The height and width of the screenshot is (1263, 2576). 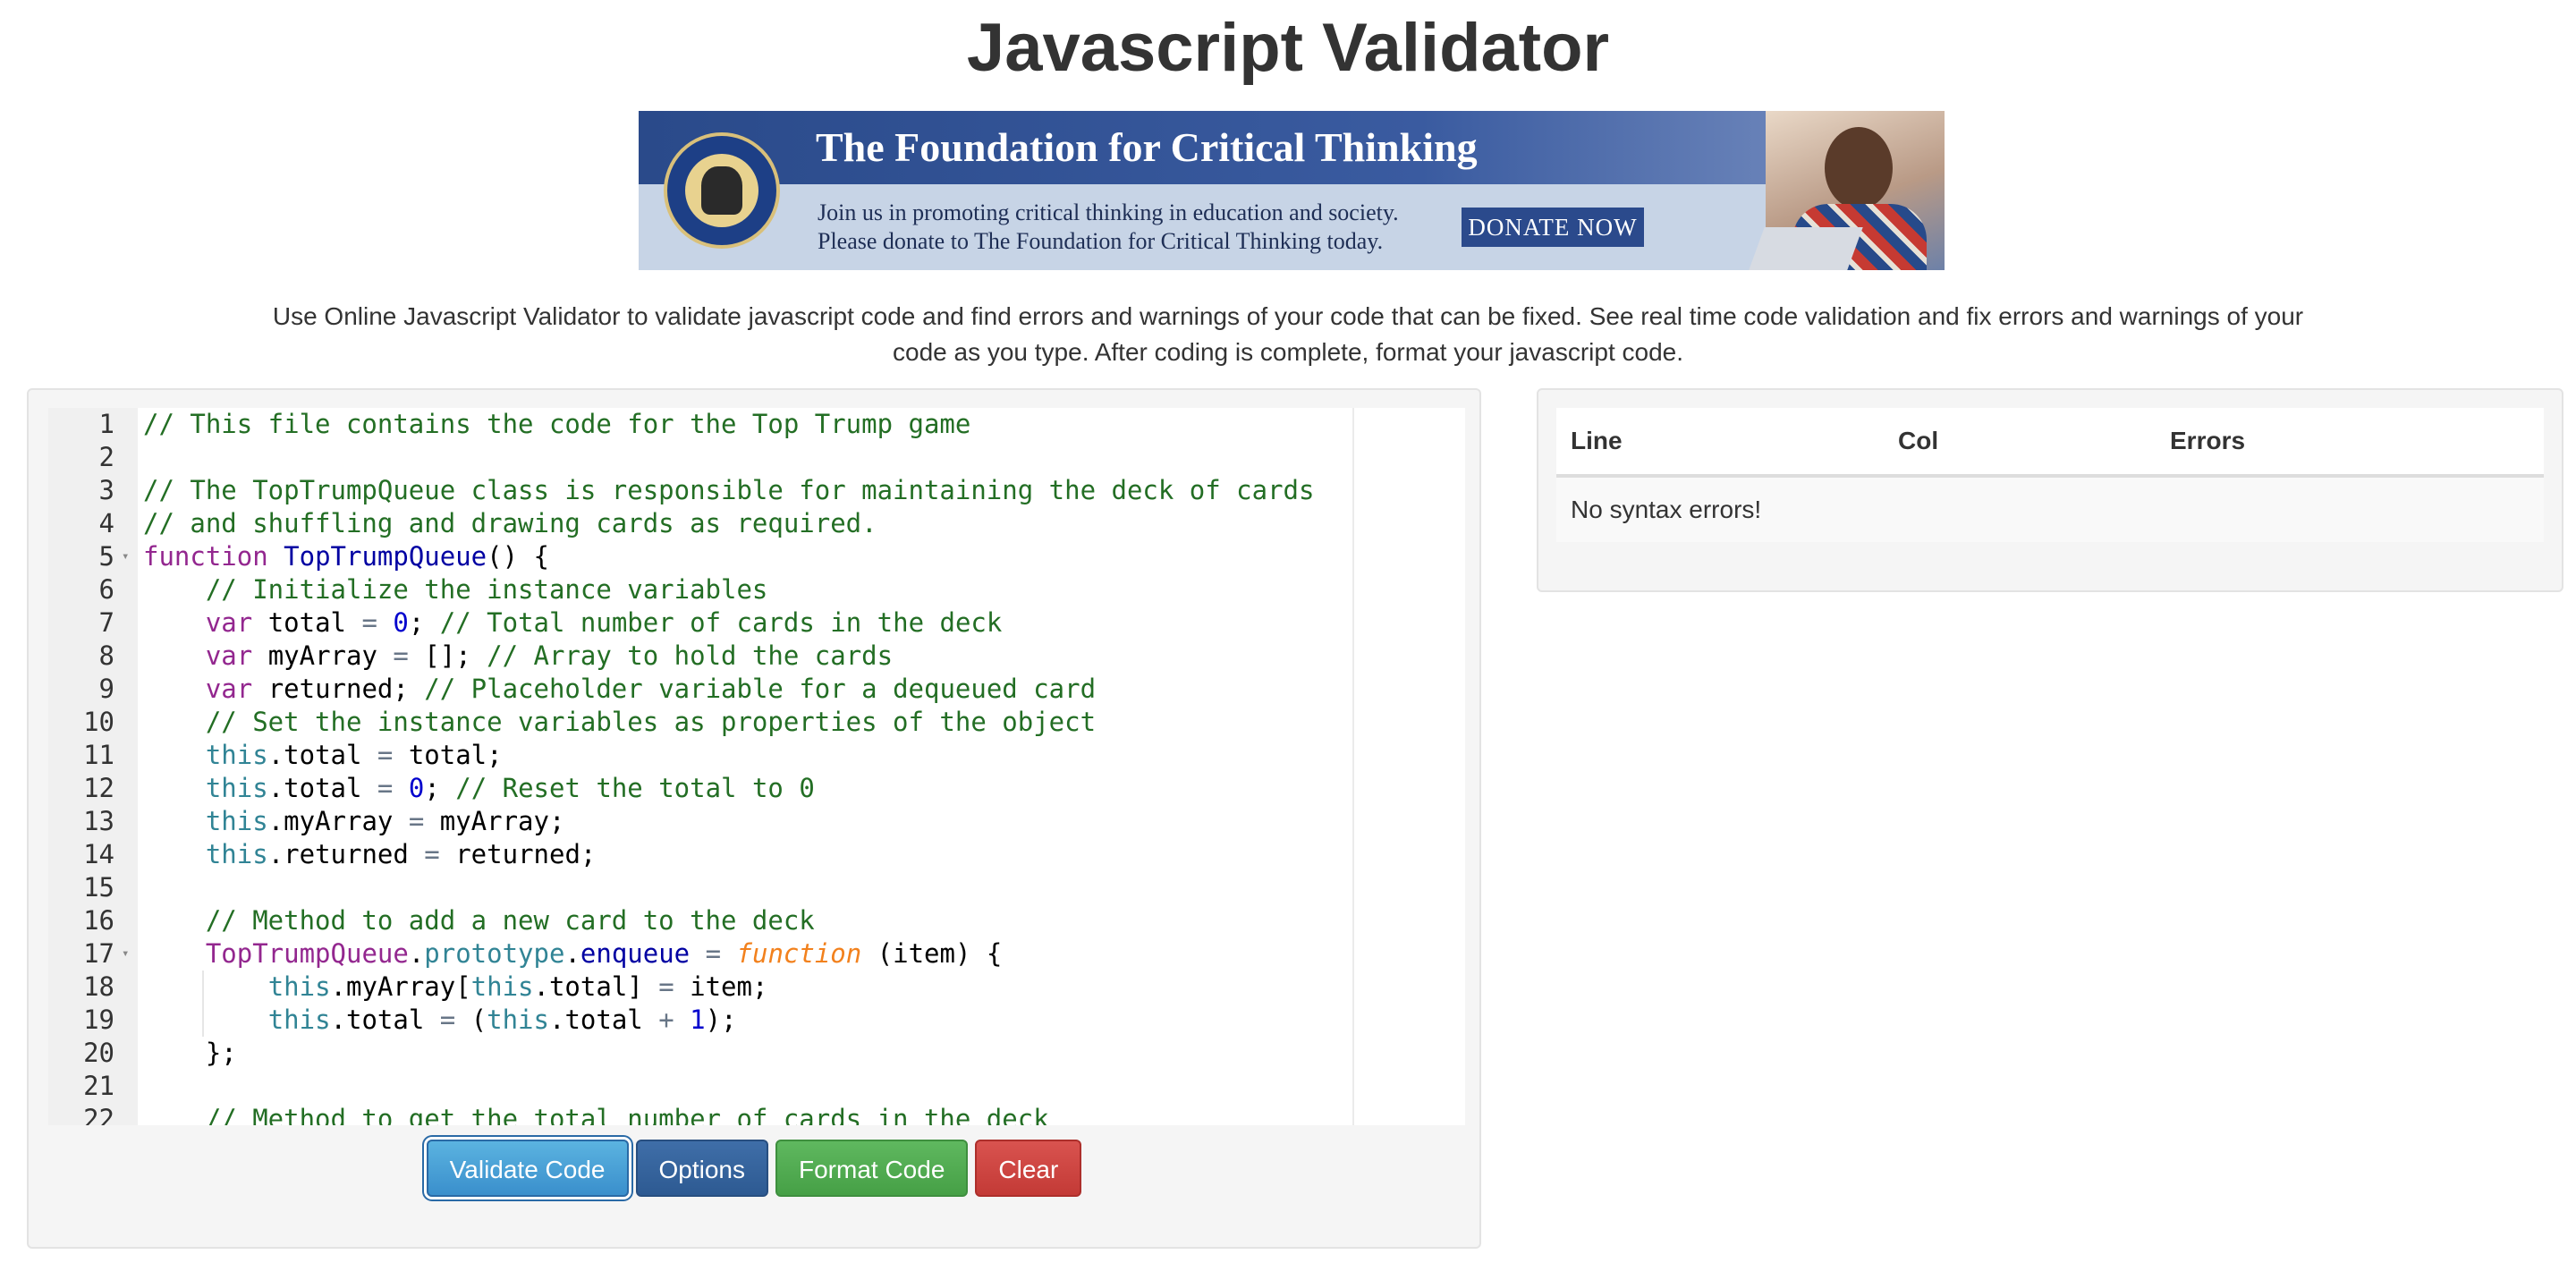 I want to click on line-number: 7, so click(x=106, y=622).